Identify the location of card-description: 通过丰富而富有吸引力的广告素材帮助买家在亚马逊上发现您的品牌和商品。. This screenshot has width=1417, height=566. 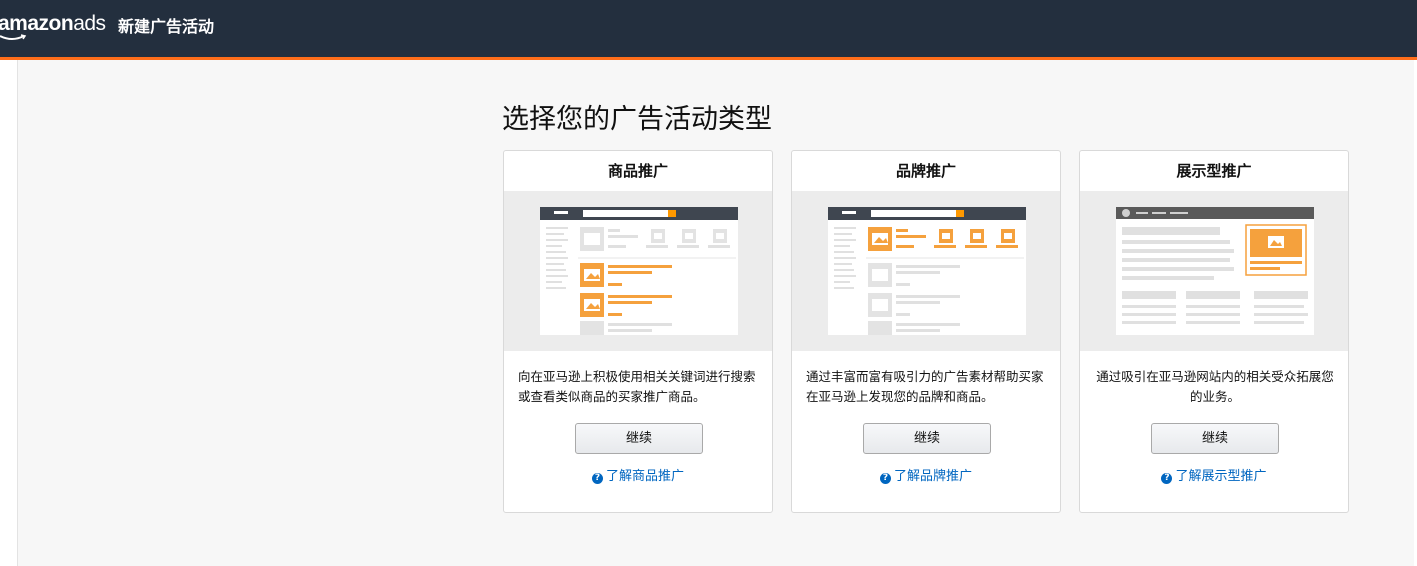
(925, 386).